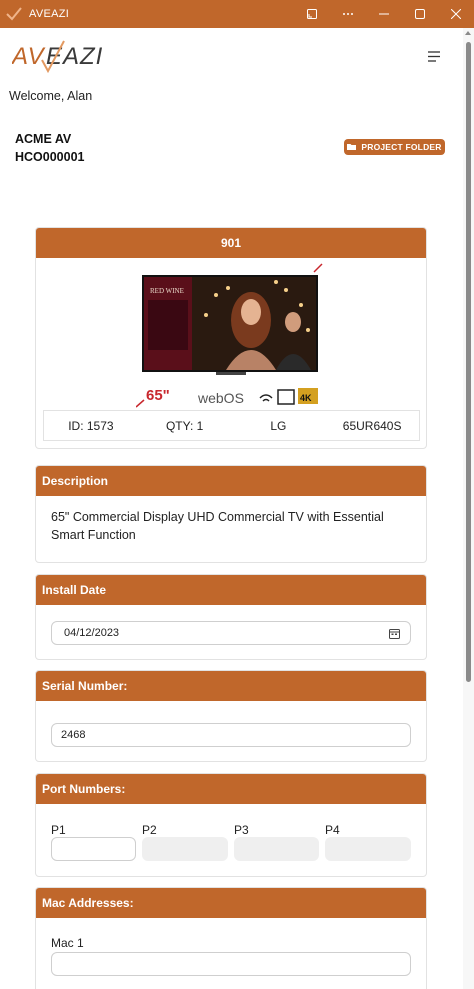 The image size is (474, 989). I want to click on folder-open-icon, so click(352, 147).